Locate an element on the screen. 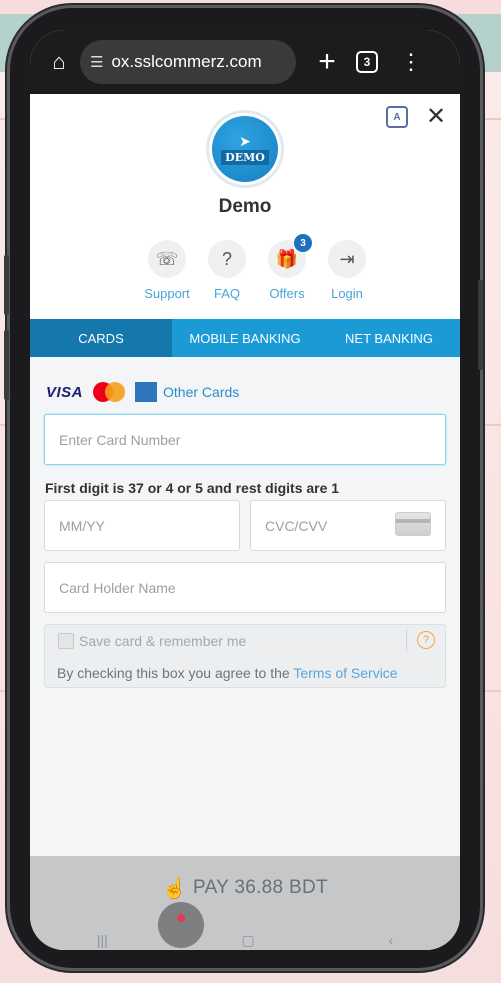  gift-icon: 🎁 3 is located at coordinates (290, 256).